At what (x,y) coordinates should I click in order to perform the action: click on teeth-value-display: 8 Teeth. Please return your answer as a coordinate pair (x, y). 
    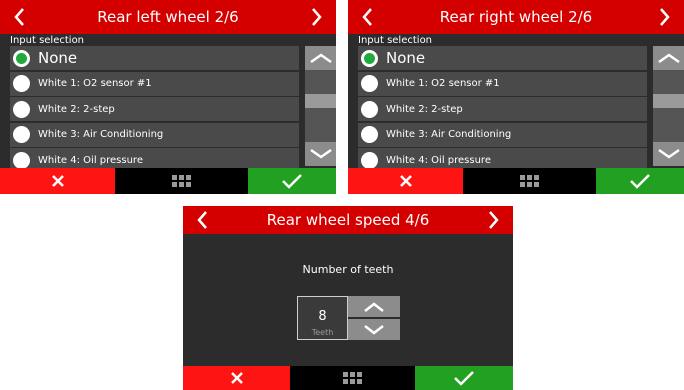
    Looking at the image, I should click on (322, 318).